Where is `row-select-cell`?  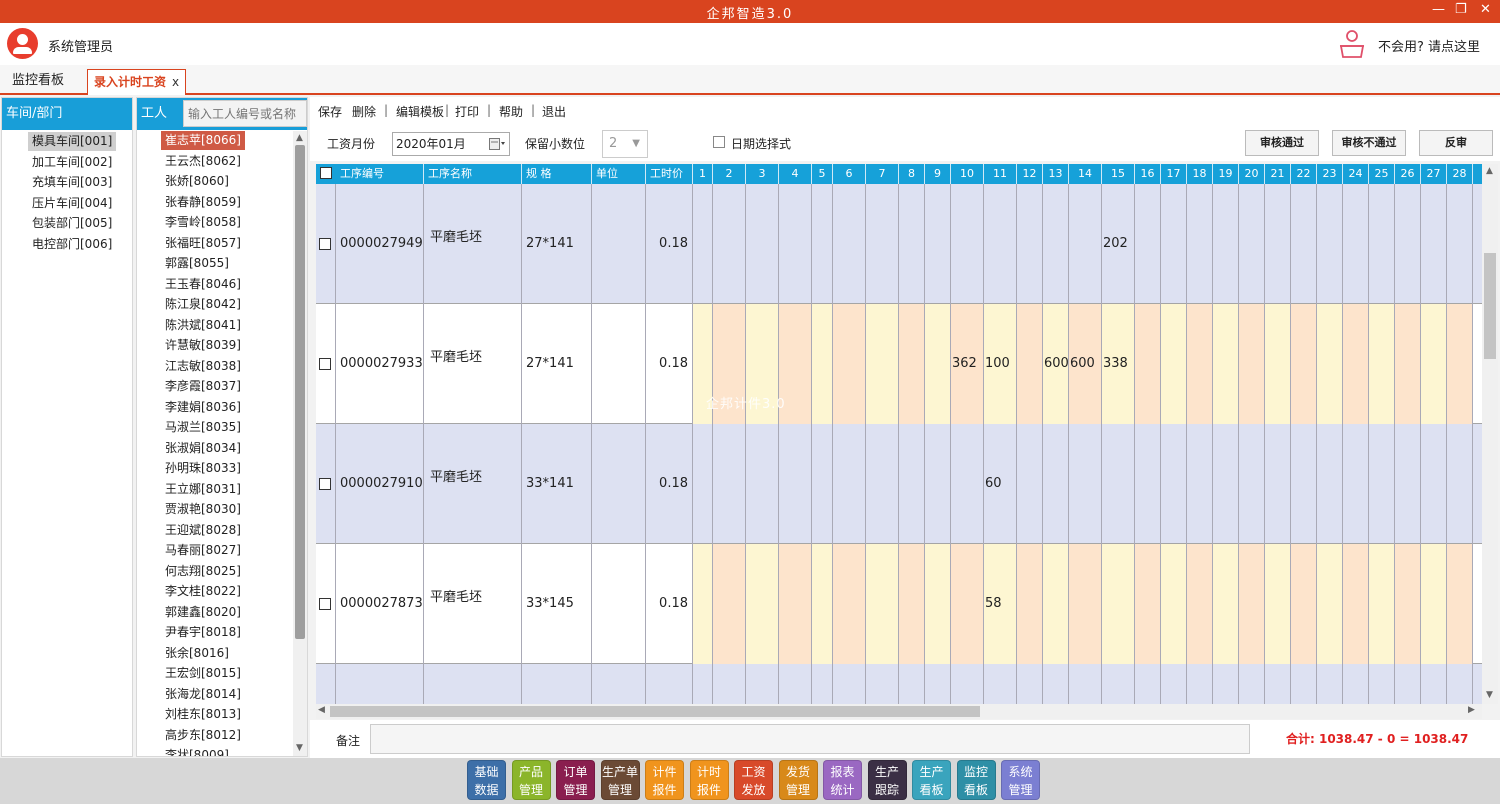
row-select-cell is located at coordinates (326, 684).